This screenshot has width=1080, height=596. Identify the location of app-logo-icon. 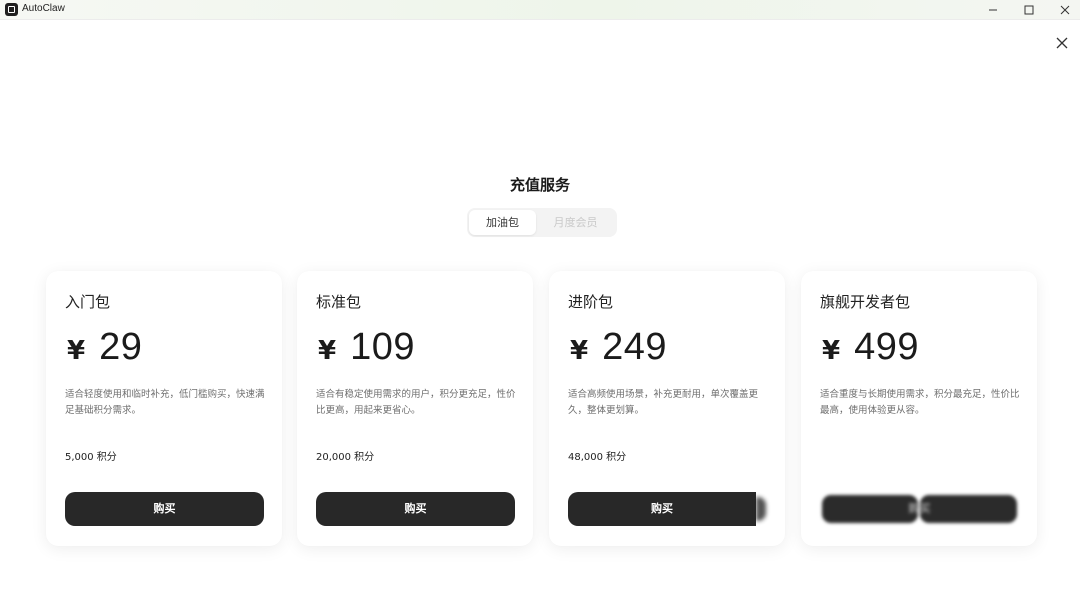
(11, 9).